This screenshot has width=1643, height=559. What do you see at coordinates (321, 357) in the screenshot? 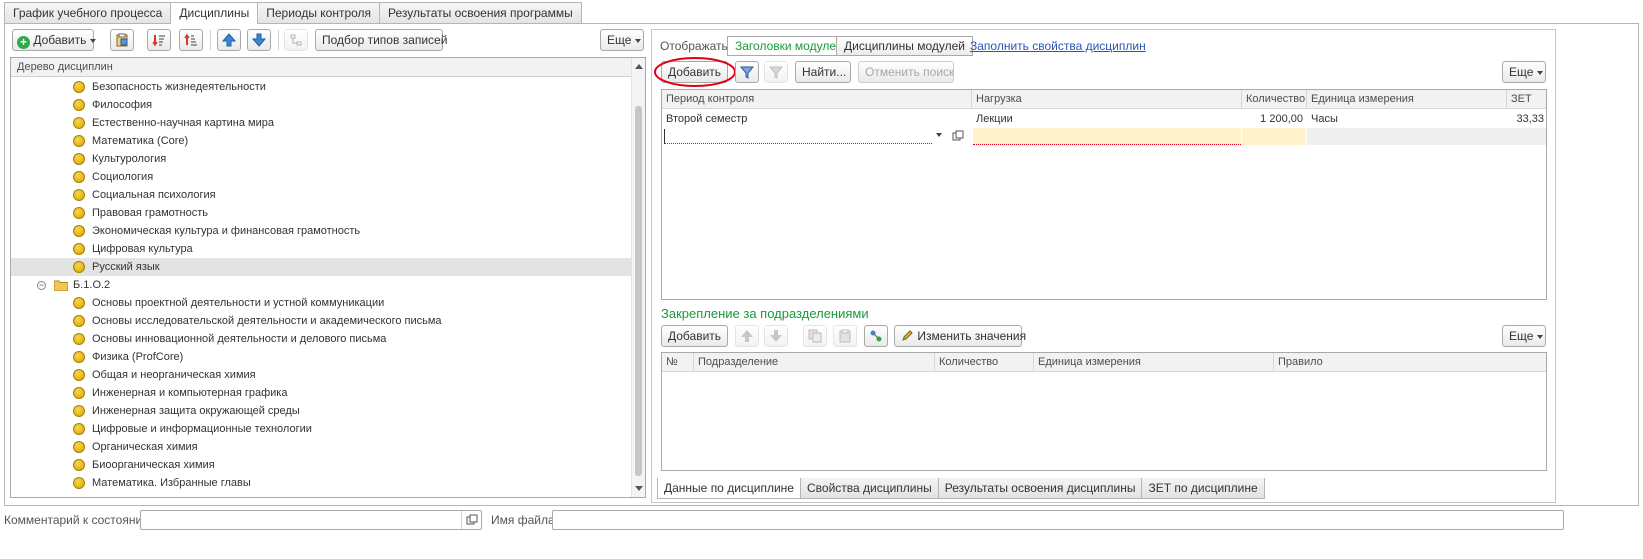
I see `tree-item: Физика (ProfCore)` at bounding box center [321, 357].